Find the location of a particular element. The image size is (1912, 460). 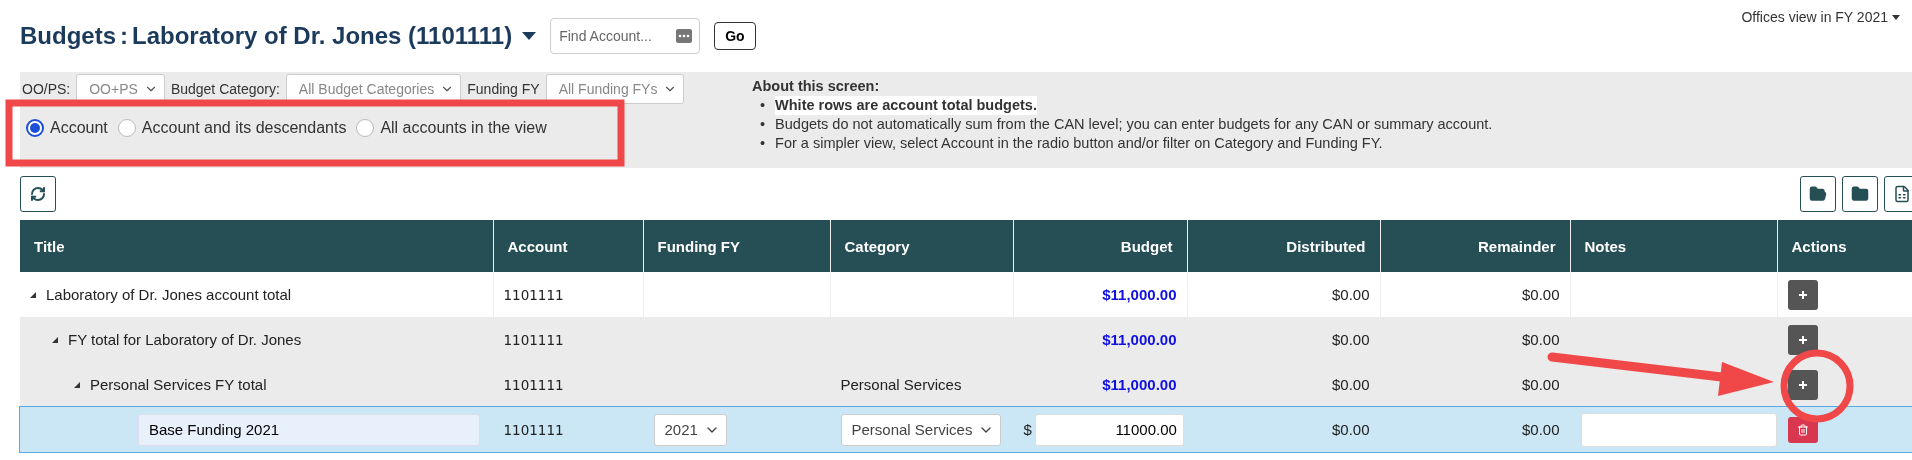

about-bullet: Budgets do not automatically sum from the CAN level; you can enter budgets for any CAN or summary account. is located at coordinates (1134, 124).